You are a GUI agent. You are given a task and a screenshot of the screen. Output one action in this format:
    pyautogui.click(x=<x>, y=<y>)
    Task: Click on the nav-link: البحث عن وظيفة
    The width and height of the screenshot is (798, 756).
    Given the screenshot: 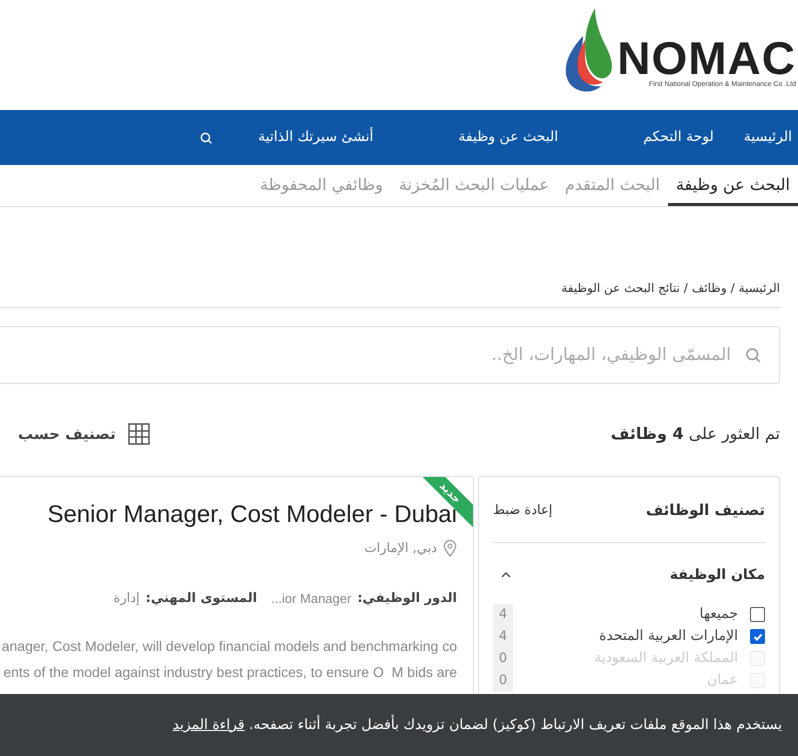 What is the action you would take?
    pyautogui.click(x=508, y=137)
    